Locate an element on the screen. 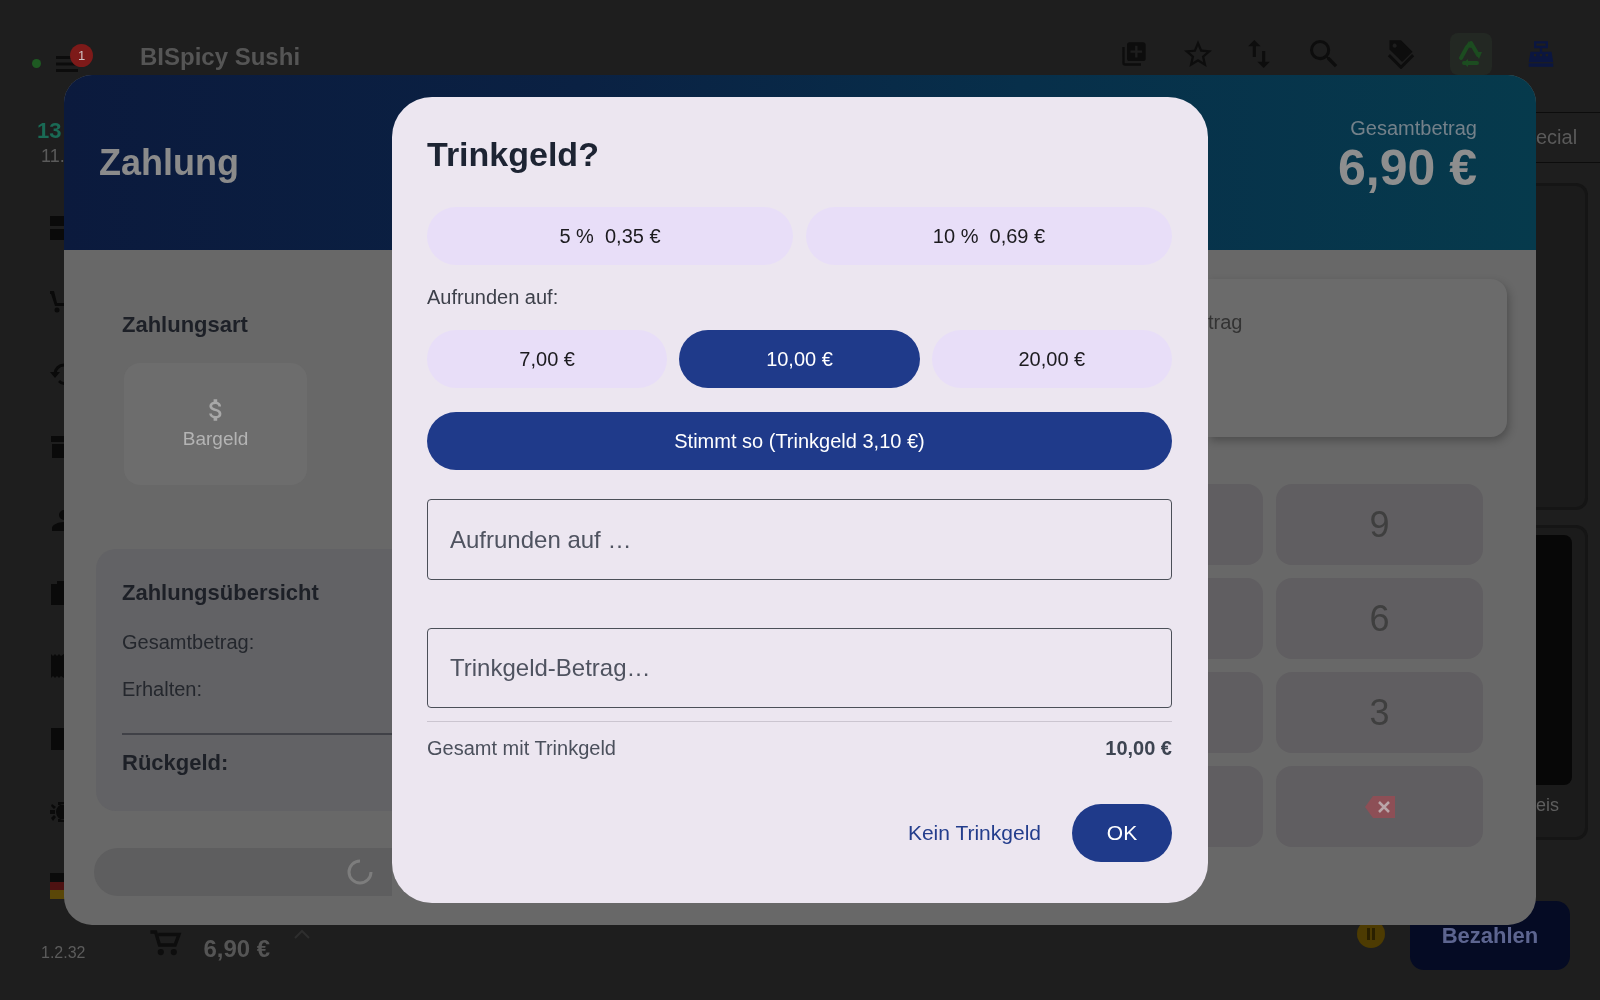  grid-icon is located at coordinates (57, 228).